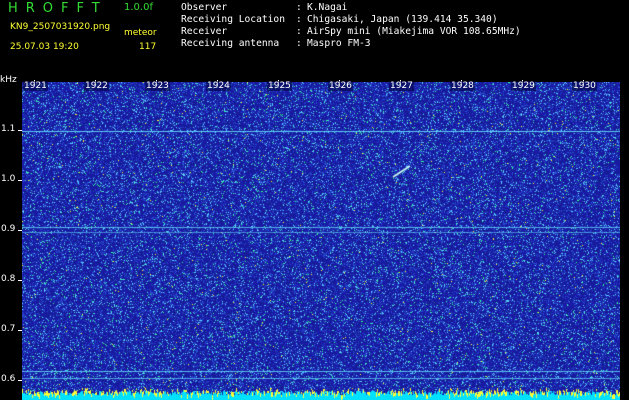 The image size is (629, 400). I want to click on frequency-tick-label: 1.0, so click(8, 179).